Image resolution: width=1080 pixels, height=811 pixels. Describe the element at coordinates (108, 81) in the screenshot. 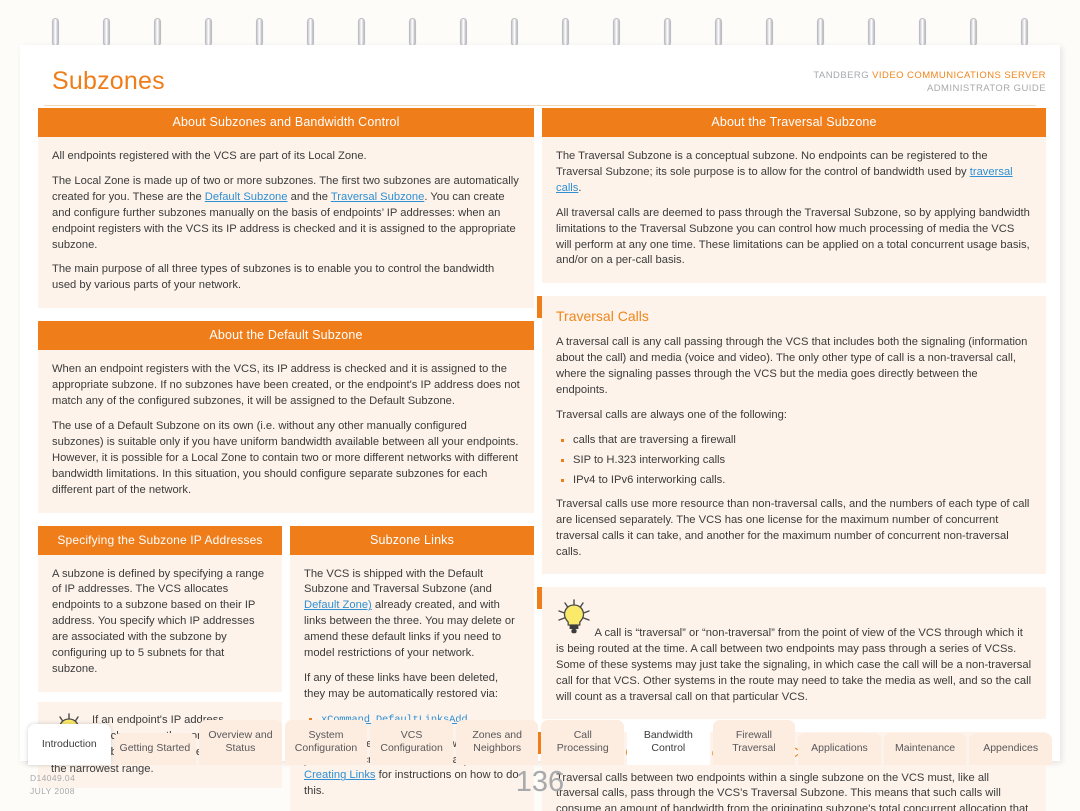

I see `page-title: Subzones` at that location.